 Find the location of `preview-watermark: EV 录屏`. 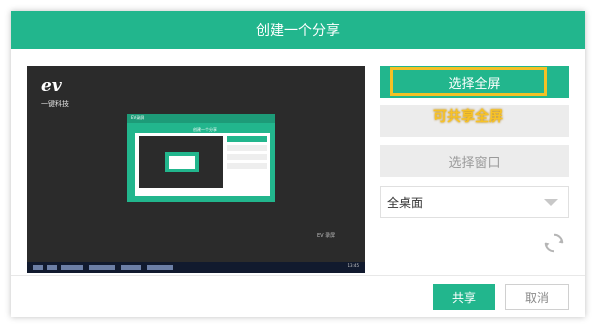

preview-watermark: EV 录屏 is located at coordinates (326, 236).